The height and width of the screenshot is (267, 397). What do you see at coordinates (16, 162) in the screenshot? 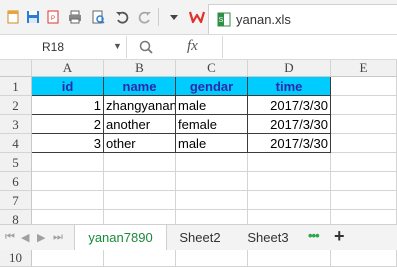
I see `row-header-5: 5` at bounding box center [16, 162].